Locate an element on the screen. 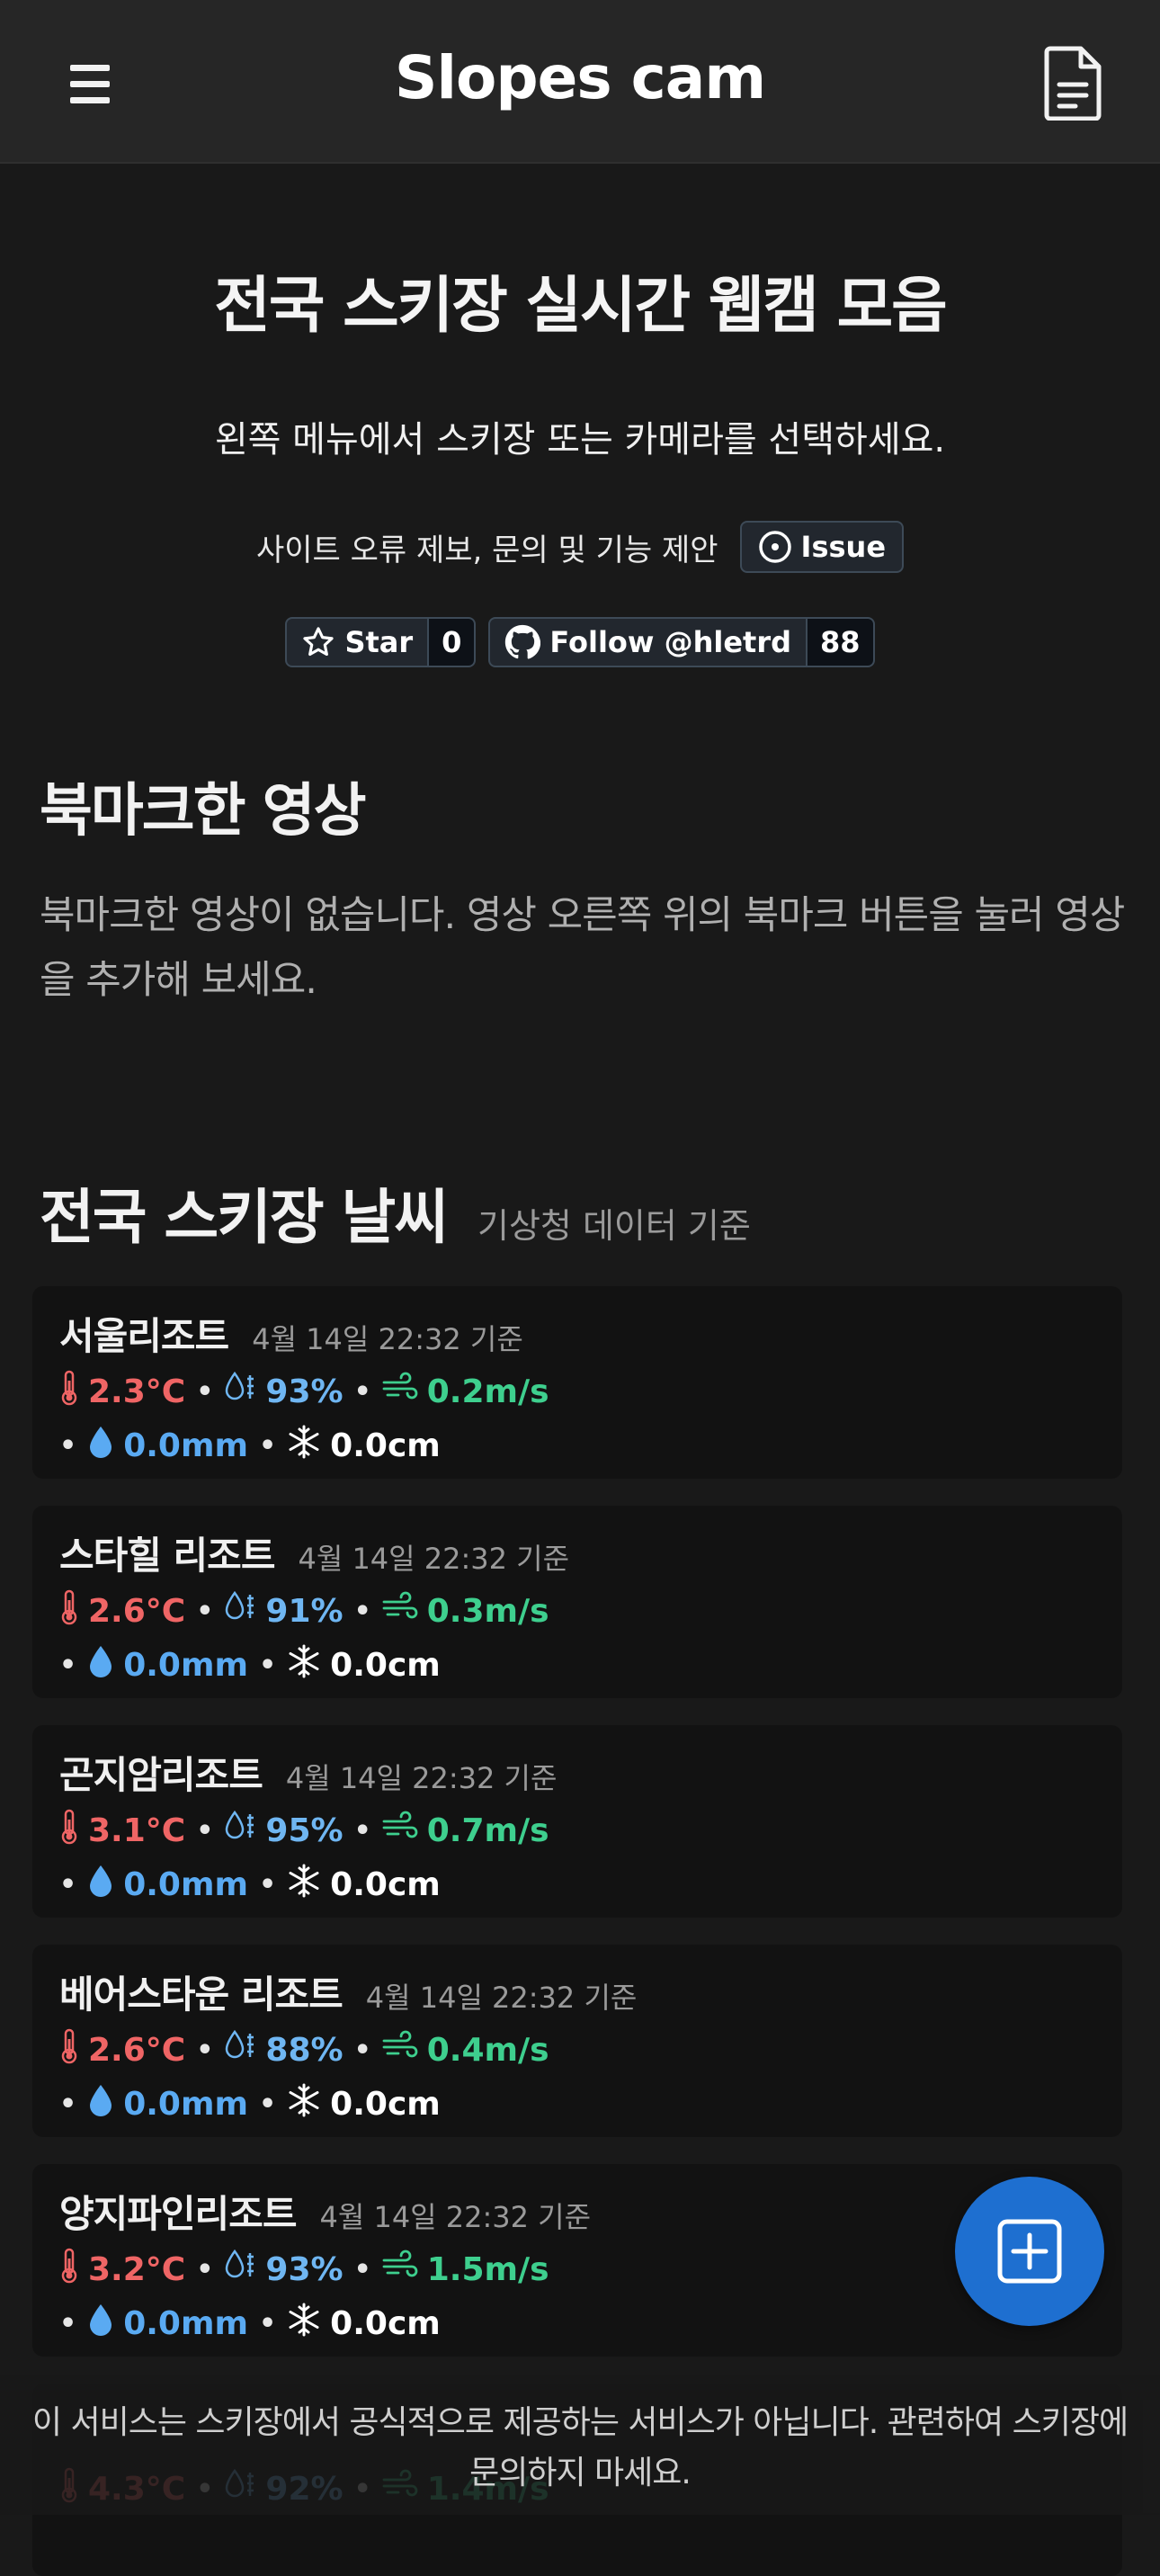  resort-heading: 스타힐 리조트 4월 14일 22:32 기준 is located at coordinates (314, 1552).